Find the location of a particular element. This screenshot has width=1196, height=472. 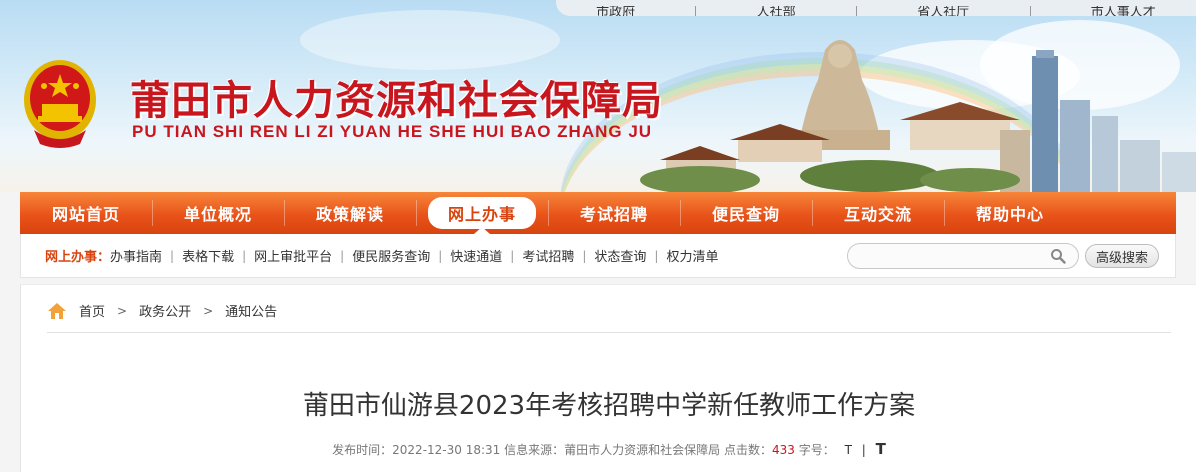

nav-label: 考试招聘 is located at coordinates (613, 214).